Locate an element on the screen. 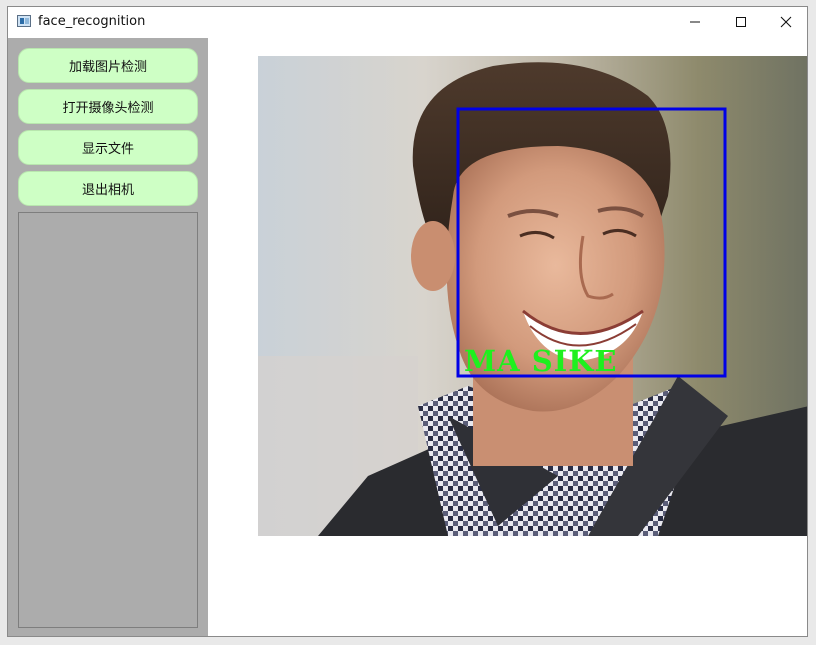  close-button is located at coordinates (785, 22).